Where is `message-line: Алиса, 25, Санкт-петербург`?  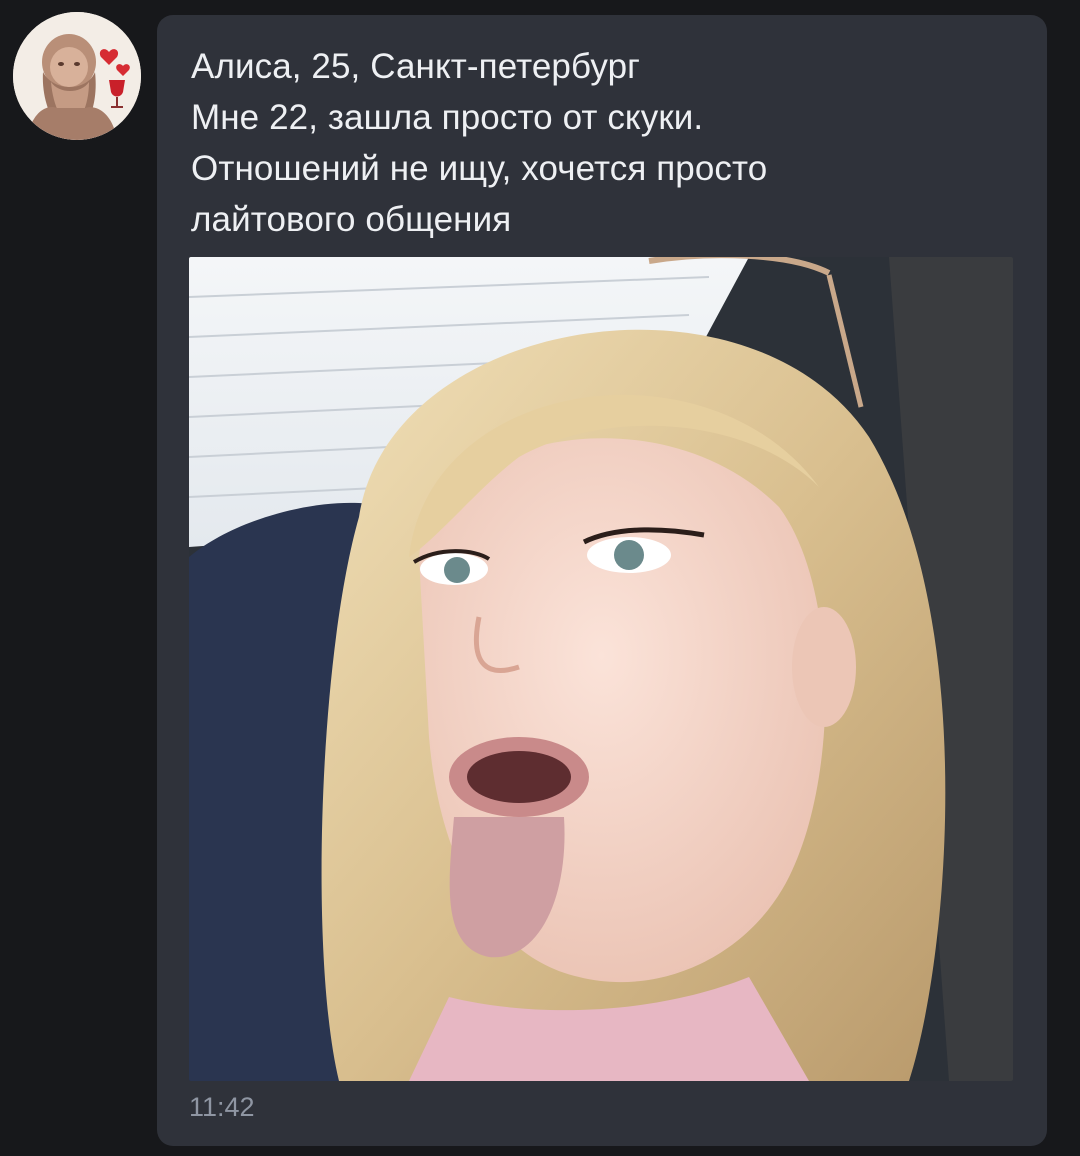
message-line: Алиса, 25, Санкт-петербург is located at coordinates (416, 66).